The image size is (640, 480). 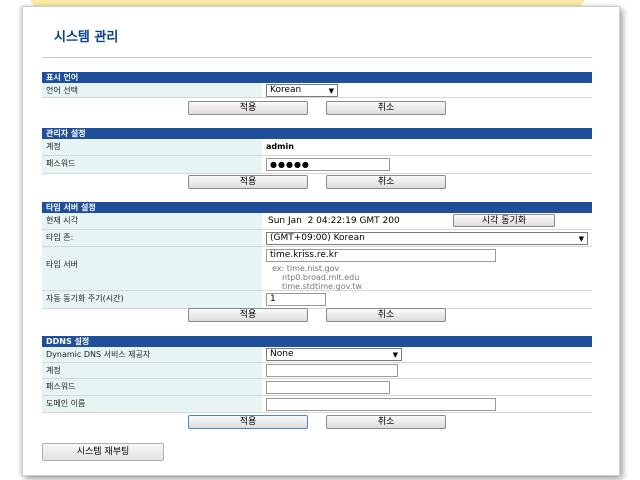 I want to click on admin-apply-button: 적용, so click(x=248, y=182).